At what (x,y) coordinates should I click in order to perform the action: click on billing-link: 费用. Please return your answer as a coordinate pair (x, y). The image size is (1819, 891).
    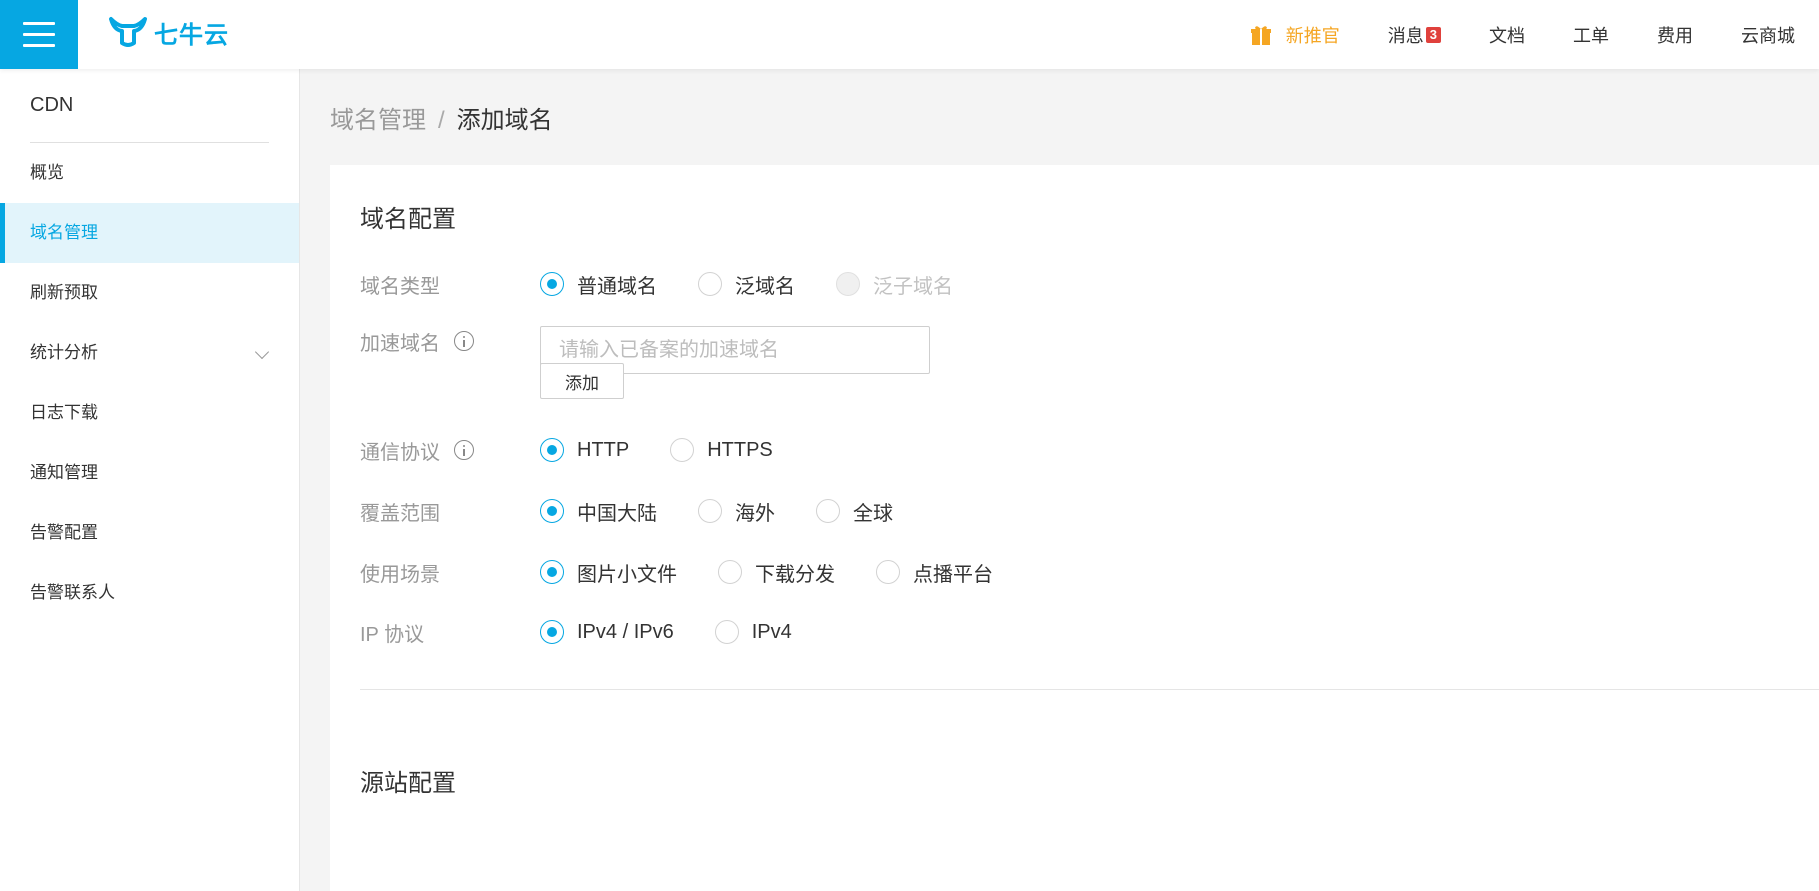
    Looking at the image, I should click on (1675, 35).